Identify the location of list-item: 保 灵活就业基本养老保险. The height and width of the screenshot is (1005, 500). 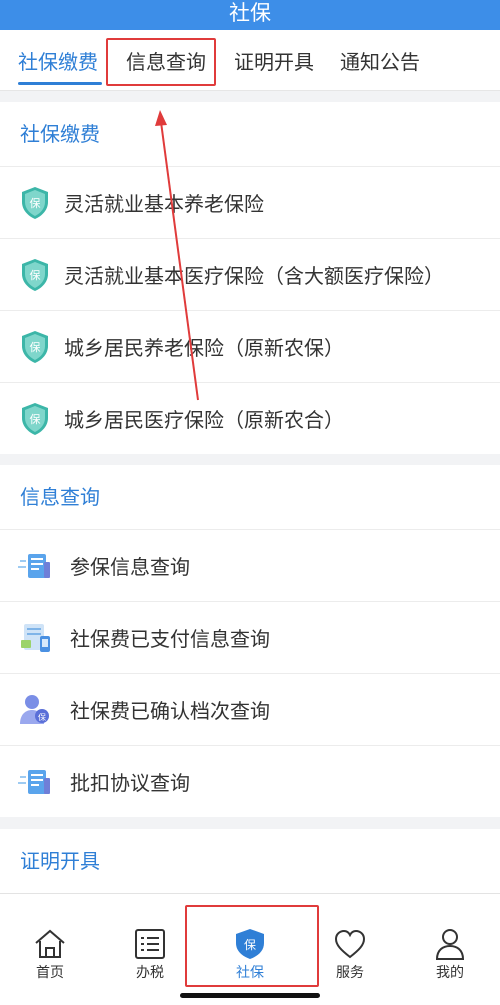
(250, 203).